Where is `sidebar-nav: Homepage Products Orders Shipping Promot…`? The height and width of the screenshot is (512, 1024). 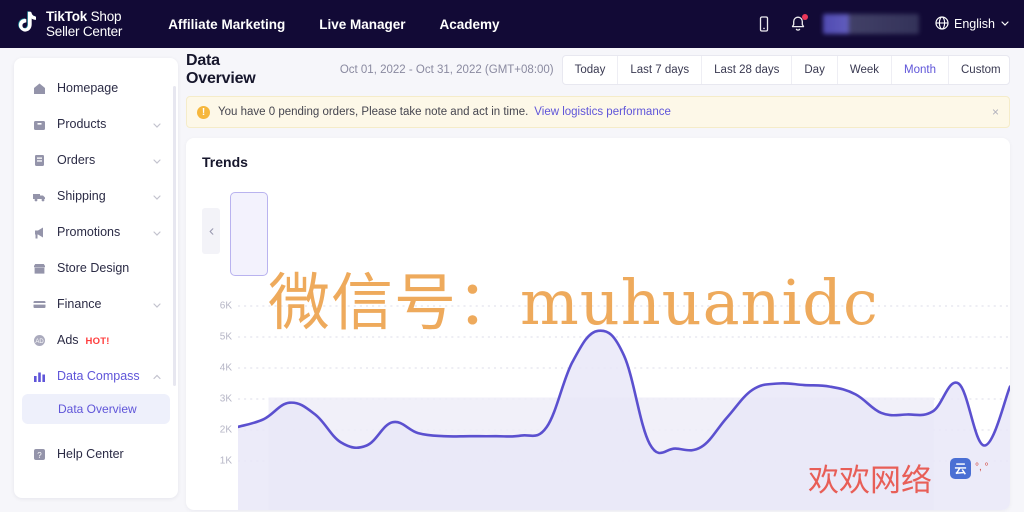
sidebar-nav: Homepage Products Orders Shipping Promot… is located at coordinates (96, 279).